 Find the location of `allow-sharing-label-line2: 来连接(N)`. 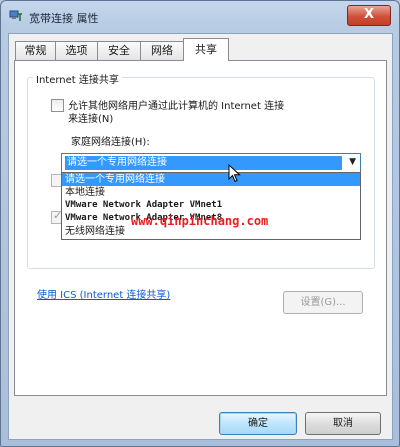

allow-sharing-label-line2: 来连接(N) is located at coordinates (91, 119).